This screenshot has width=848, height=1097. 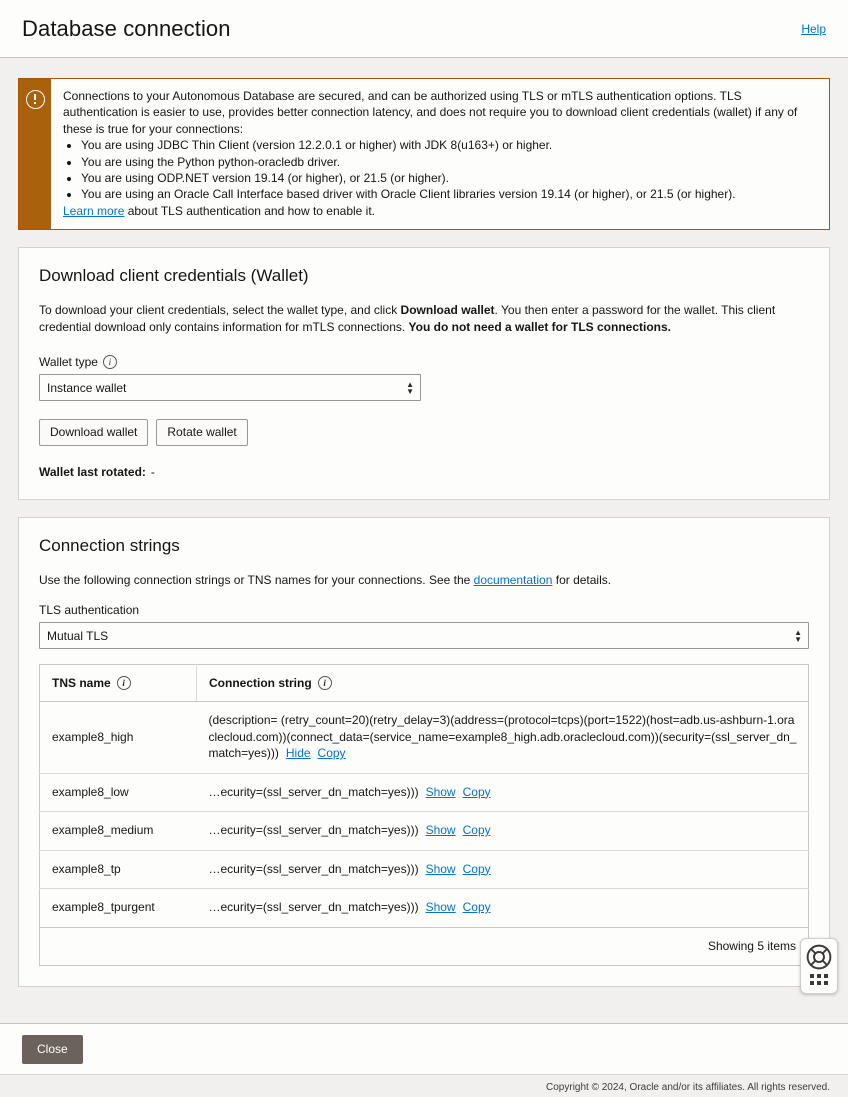 What do you see at coordinates (447, 310) in the screenshot?
I see `wallet-desc-bold1: Download wallet` at bounding box center [447, 310].